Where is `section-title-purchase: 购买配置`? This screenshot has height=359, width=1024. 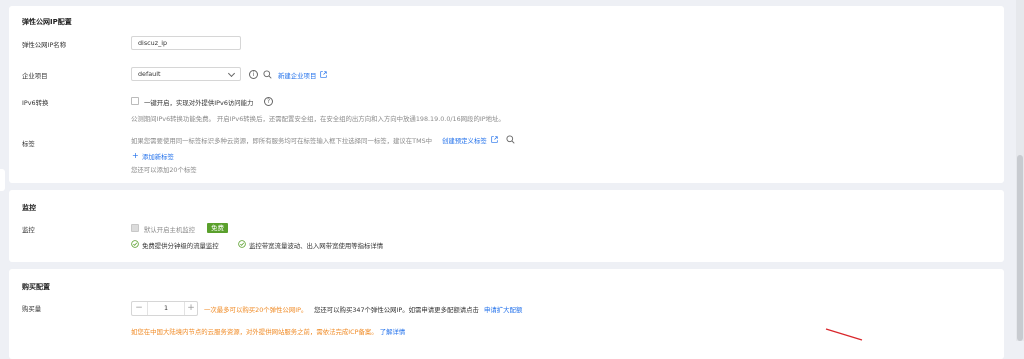
section-title-purchase: 购买配置 is located at coordinates (36, 287).